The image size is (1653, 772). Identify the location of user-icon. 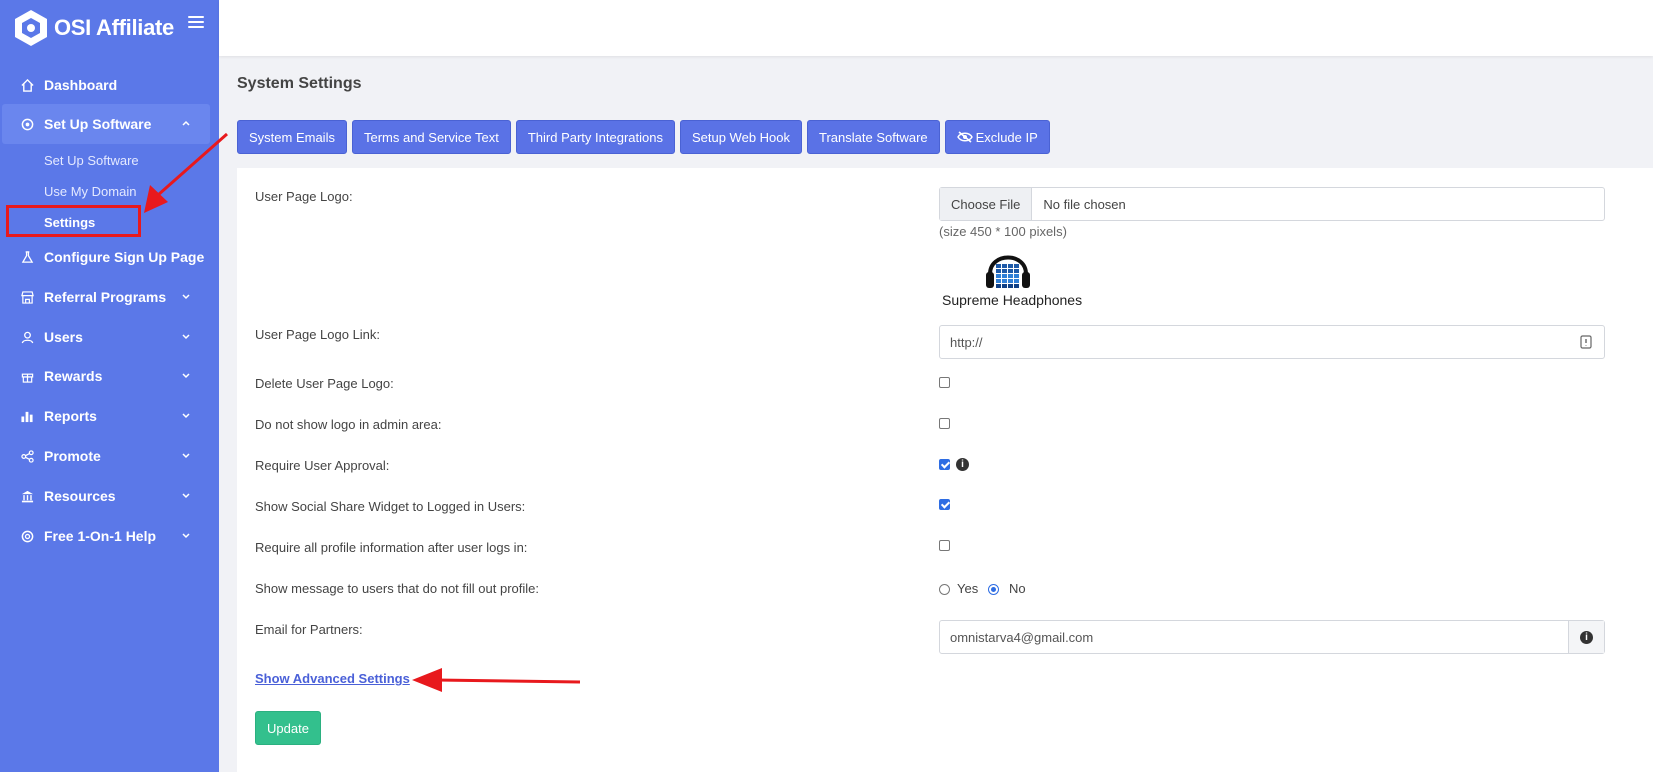
(27, 337).